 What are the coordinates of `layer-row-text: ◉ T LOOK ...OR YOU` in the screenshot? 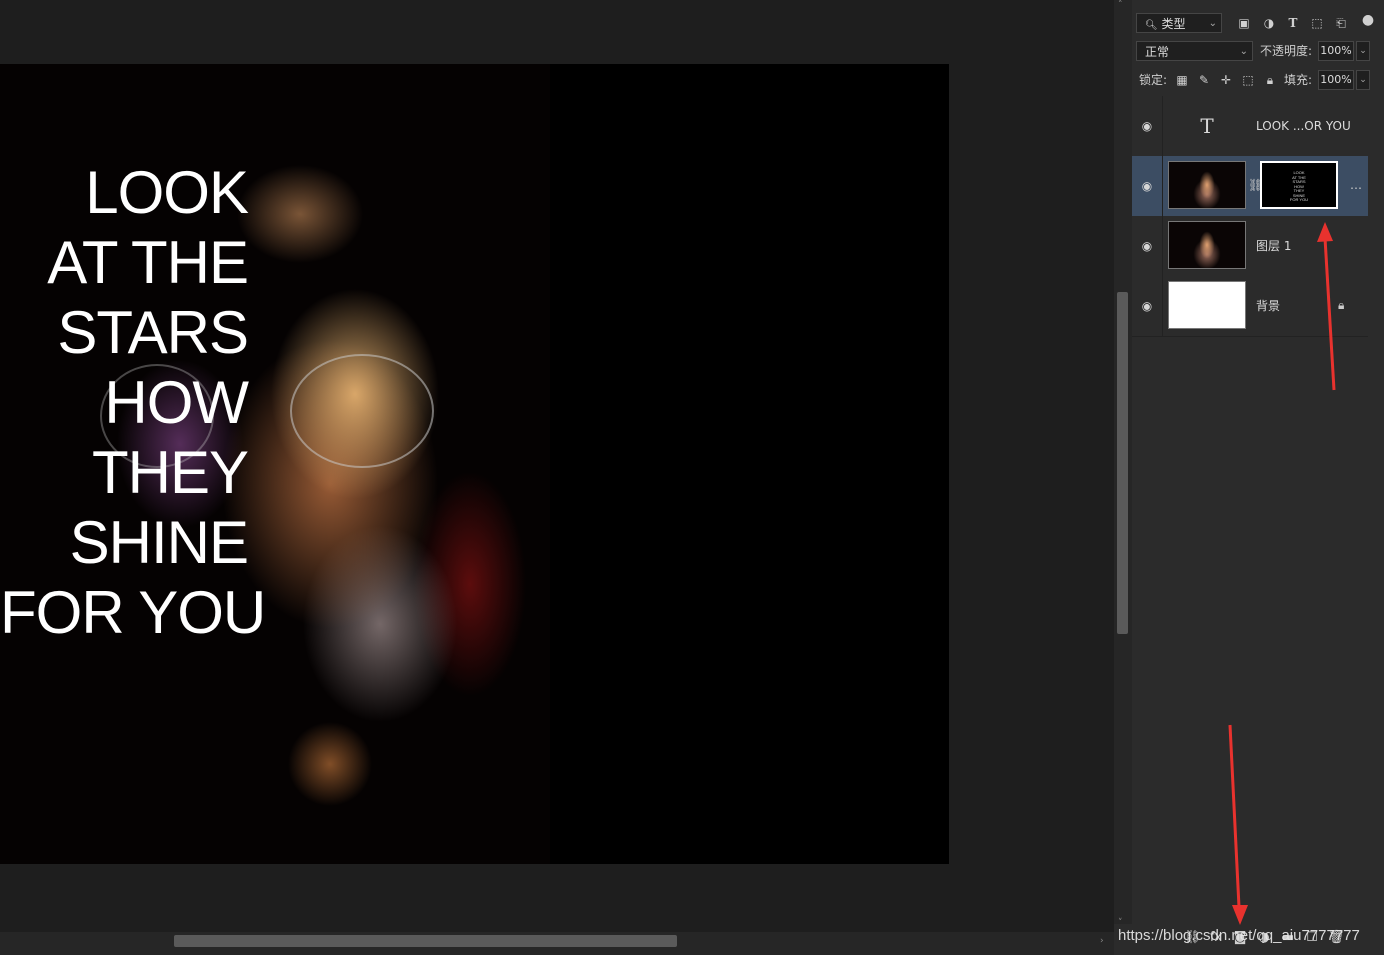 It's located at (1250, 126).